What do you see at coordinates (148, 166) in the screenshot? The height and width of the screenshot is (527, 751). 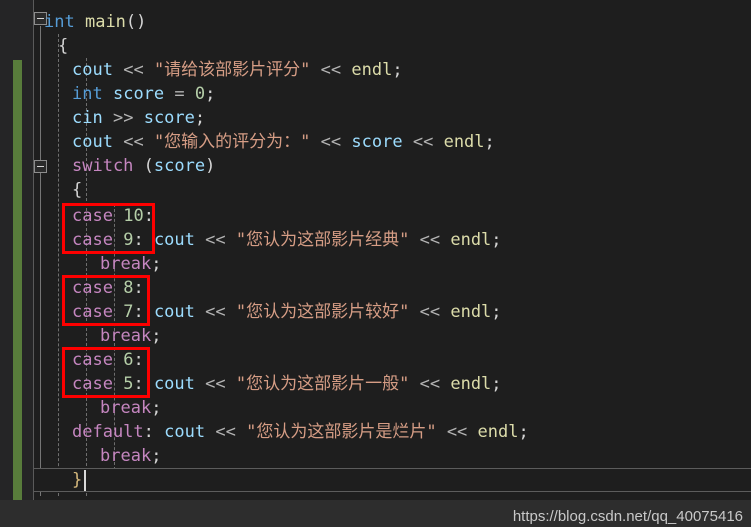 I see `code-token: (` at bounding box center [148, 166].